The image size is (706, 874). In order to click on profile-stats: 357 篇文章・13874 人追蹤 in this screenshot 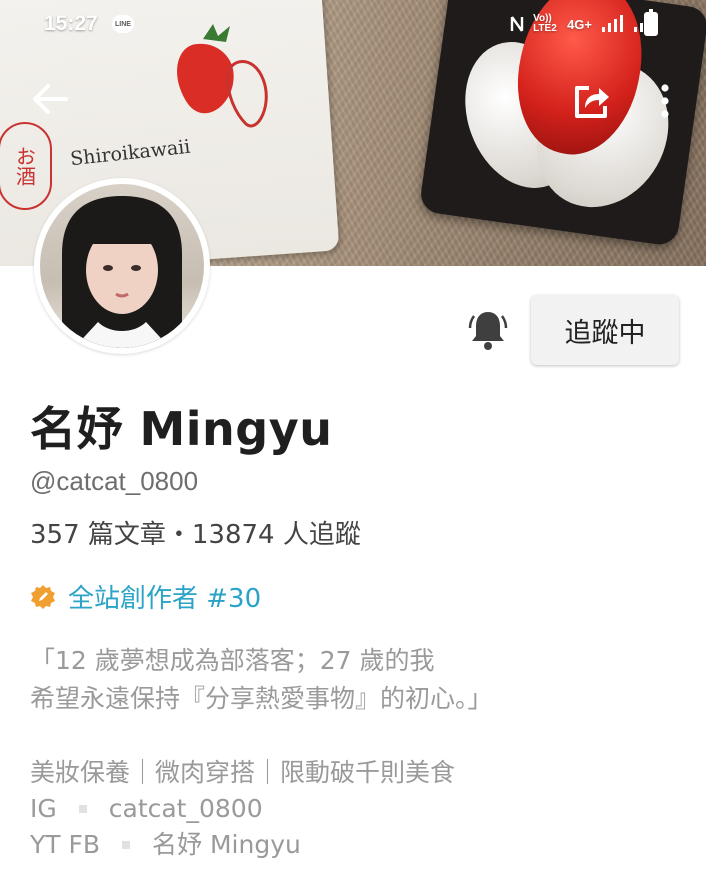, I will do `click(195, 535)`.